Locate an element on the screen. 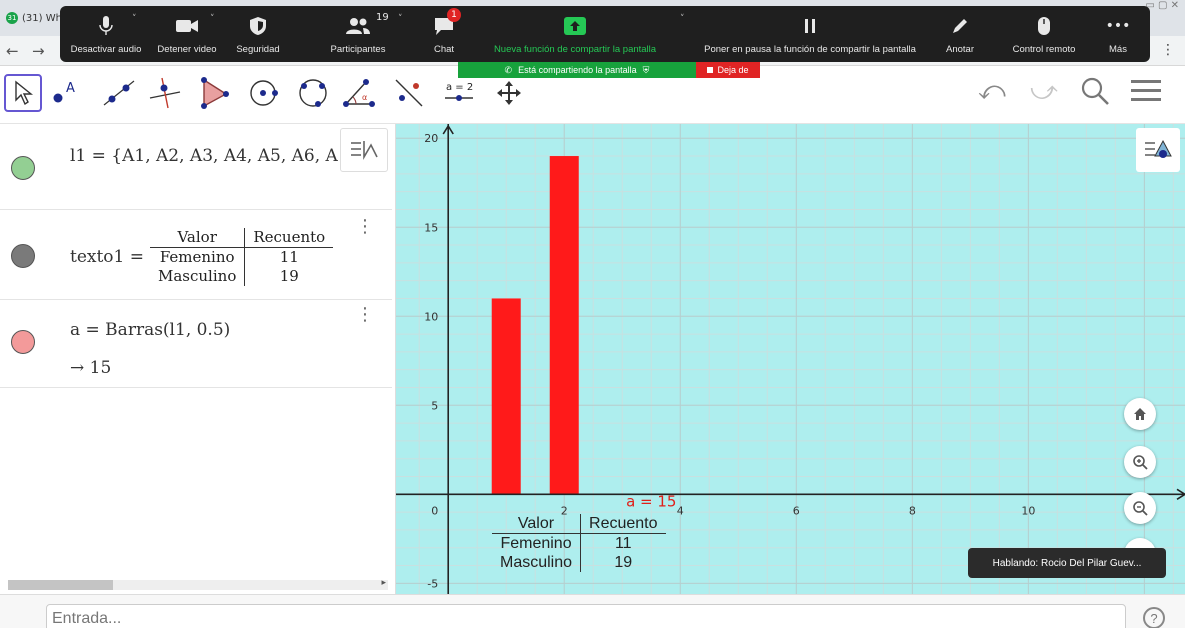 The width and height of the screenshot is (1185, 628). home-icon is located at coordinates (1140, 414).